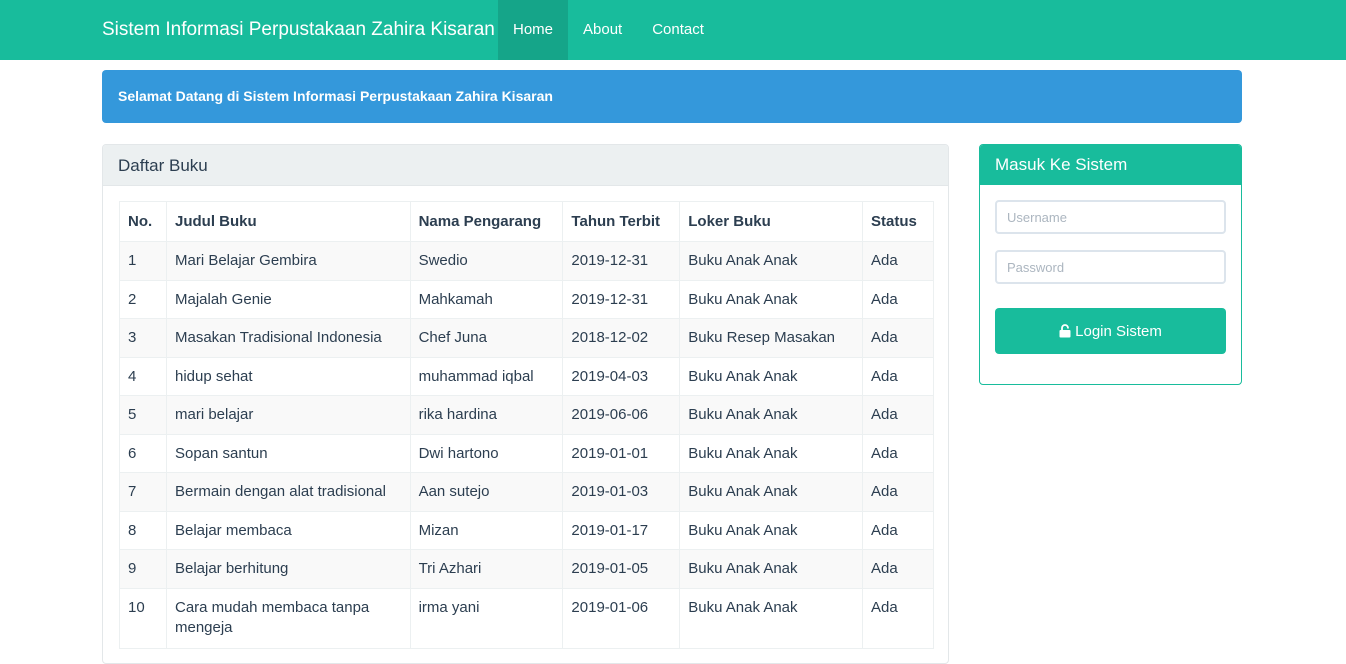 This screenshot has width=1346, height=664. What do you see at coordinates (621, 618) in the screenshot?
I see `table-cell: 2019-01-06` at bounding box center [621, 618].